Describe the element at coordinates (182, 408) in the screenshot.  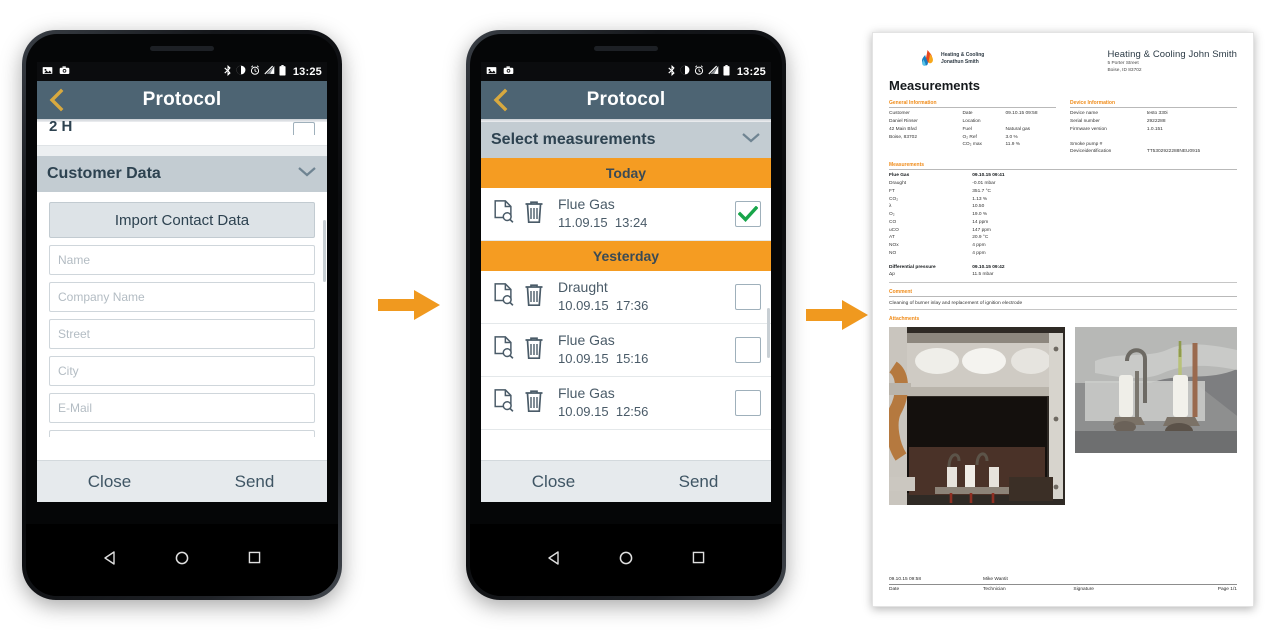
I see `email-field: E-Mail` at that location.